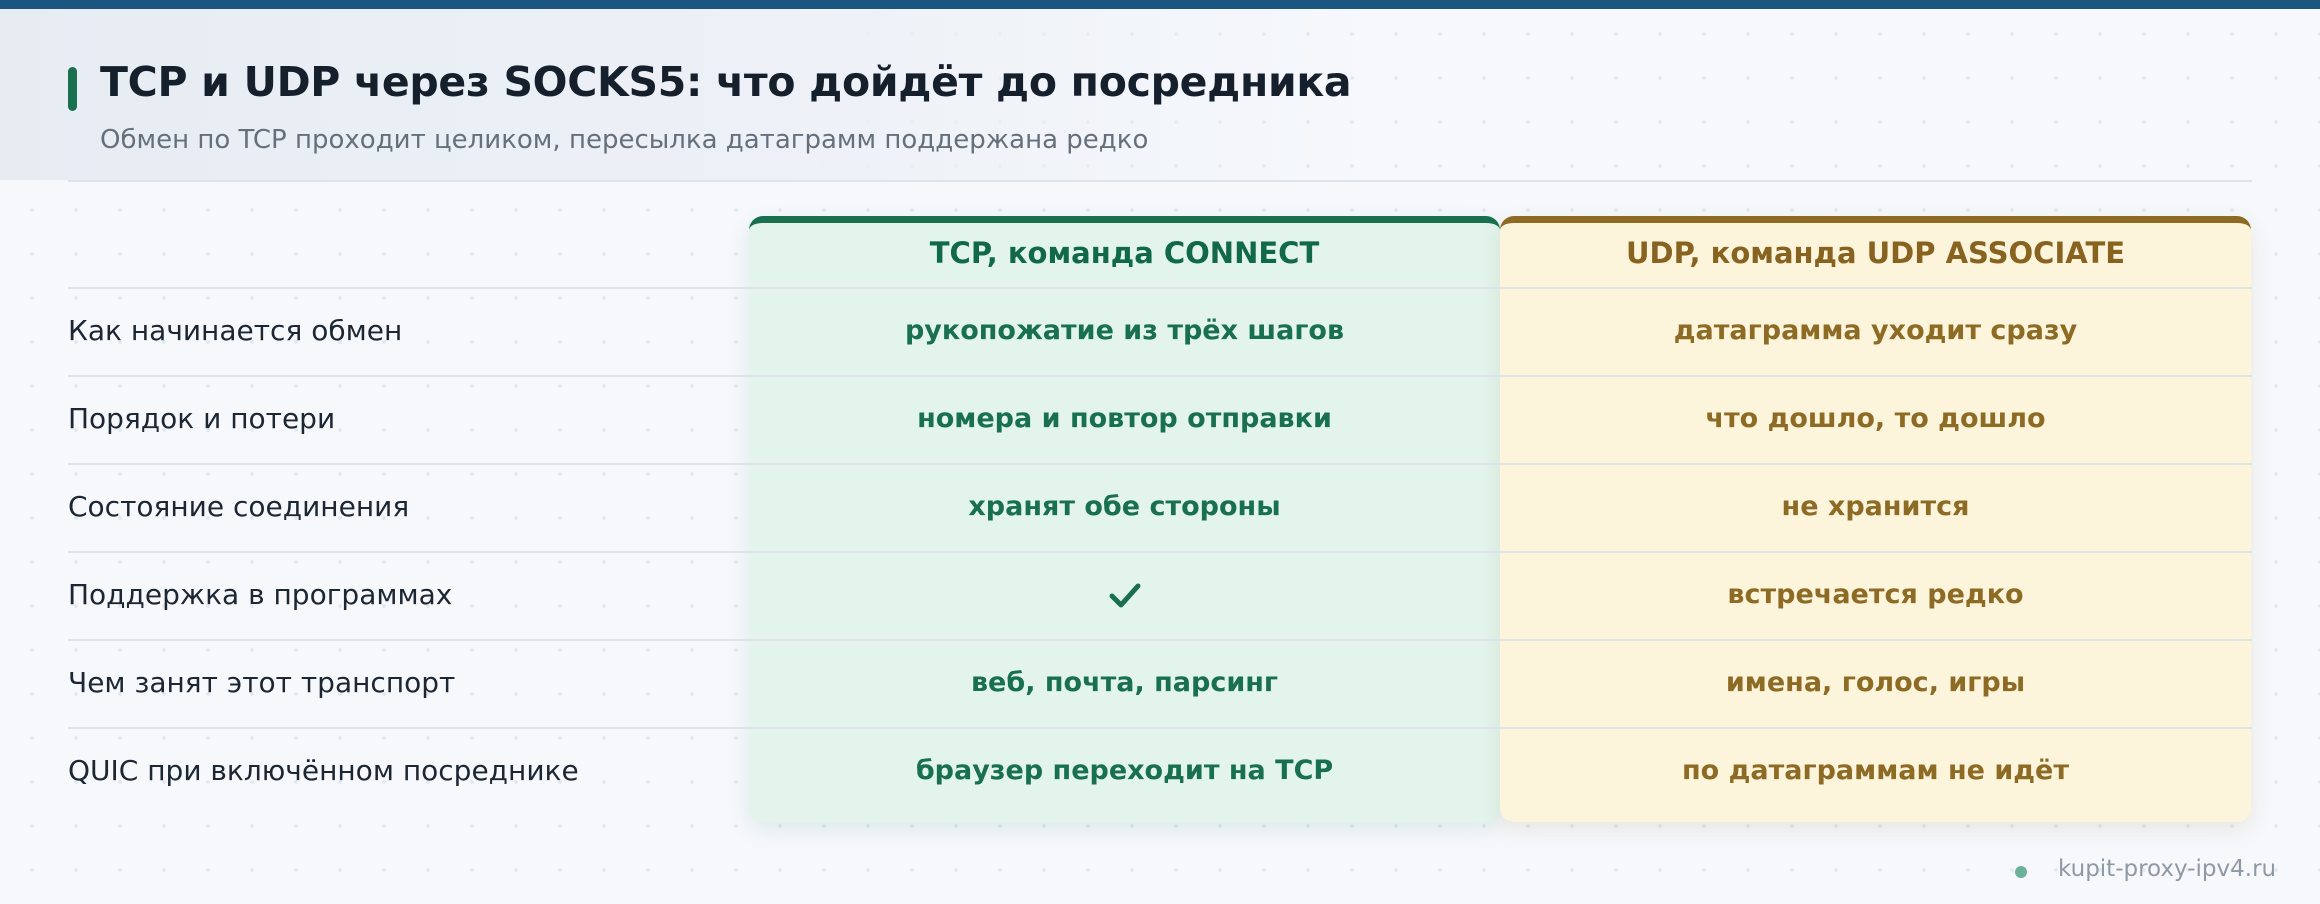 The height and width of the screenshot is (904, 2320). I want to click on row-label: Чем занят этот транспорт, so click(262, 682).